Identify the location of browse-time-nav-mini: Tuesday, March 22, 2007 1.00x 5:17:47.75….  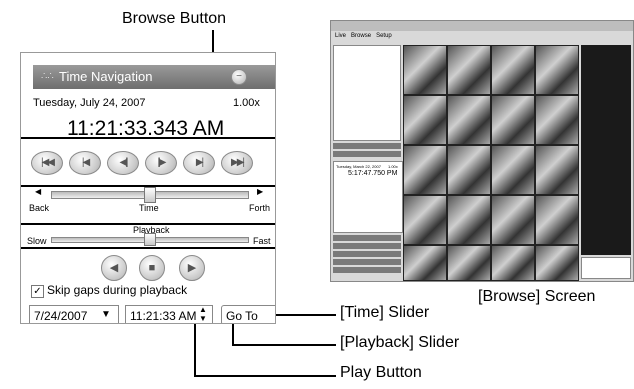
(368, 197).